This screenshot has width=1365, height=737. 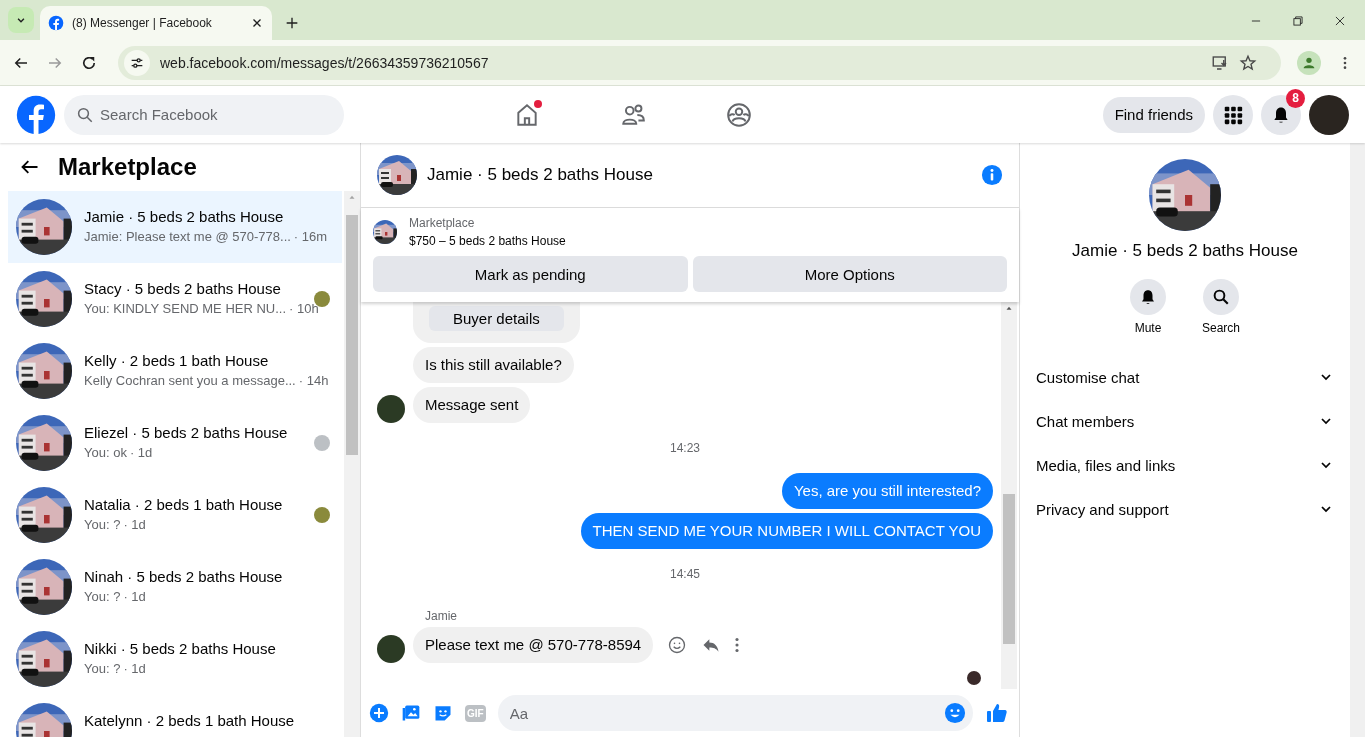 What do you see at coordinates (699, 62) in the screenshot?
I see `address-bar: web.facebook.com/messages/t/26634359736210567` at bounding box center [699, 62].